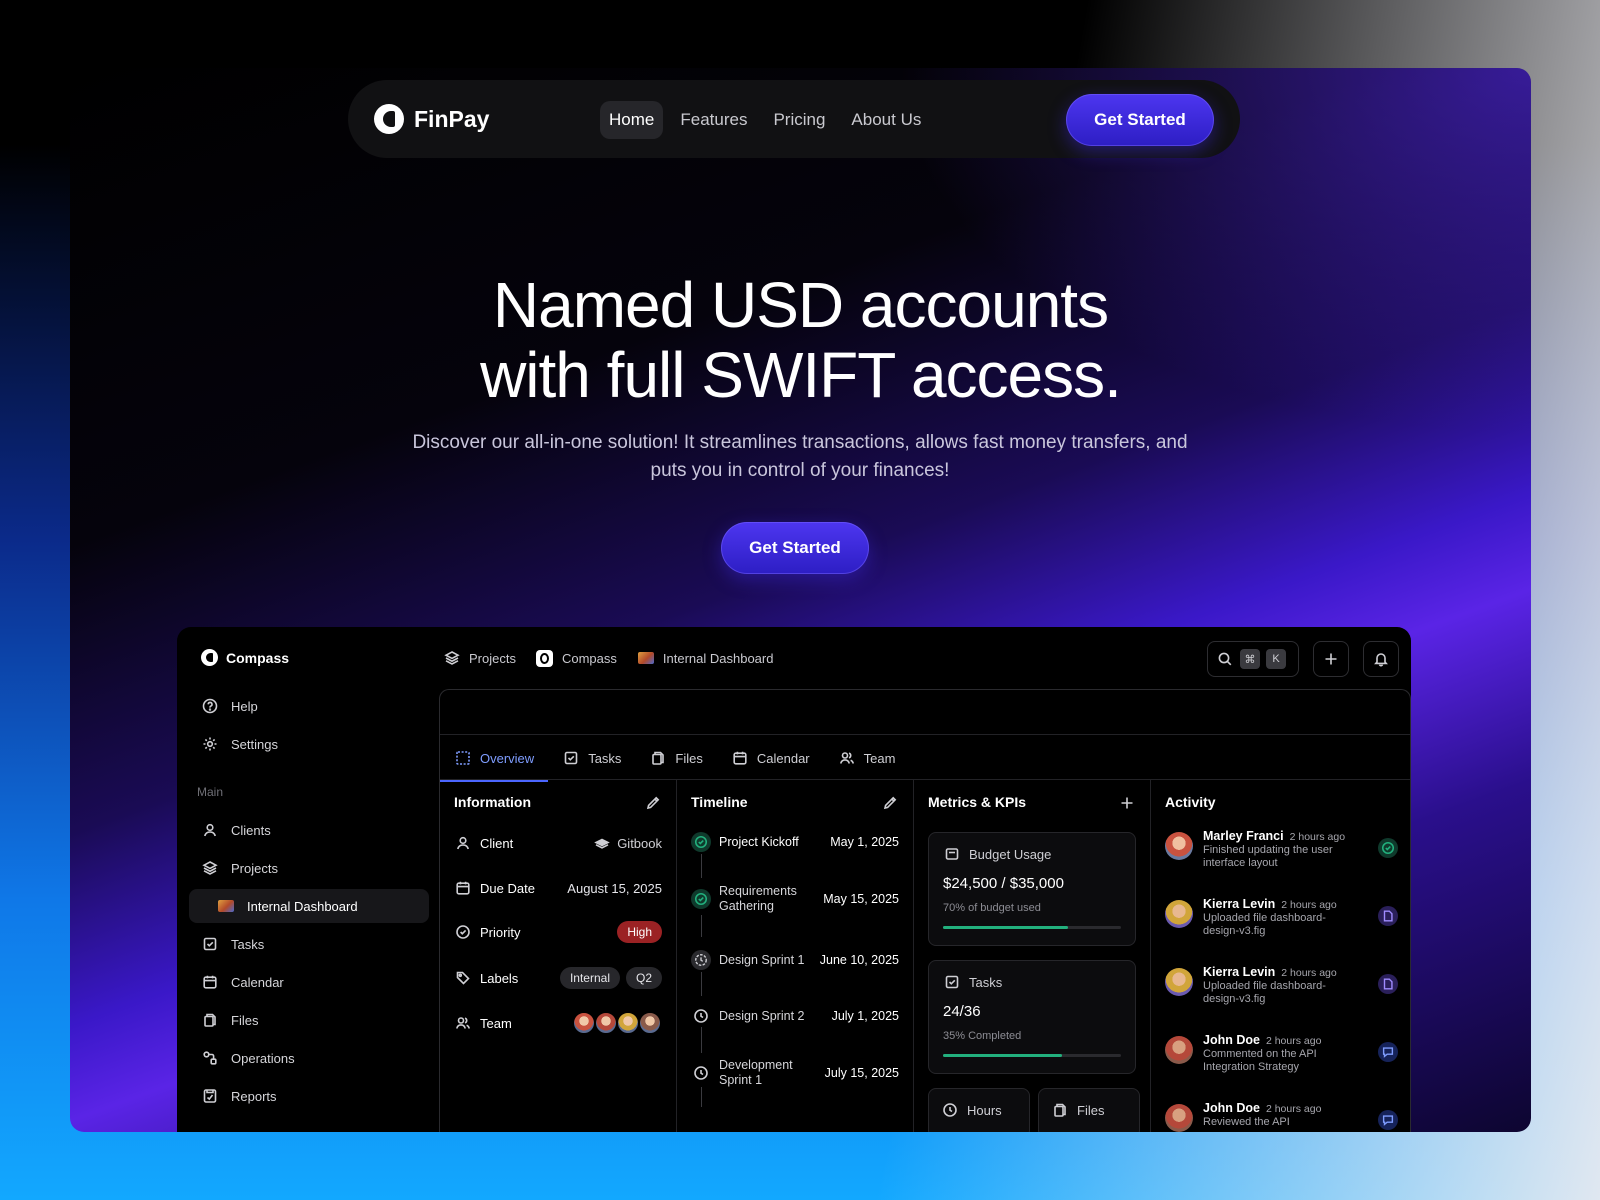  Describe the element at coordinates (1331, 659) in the screenshot. I see `add-button` at that location.